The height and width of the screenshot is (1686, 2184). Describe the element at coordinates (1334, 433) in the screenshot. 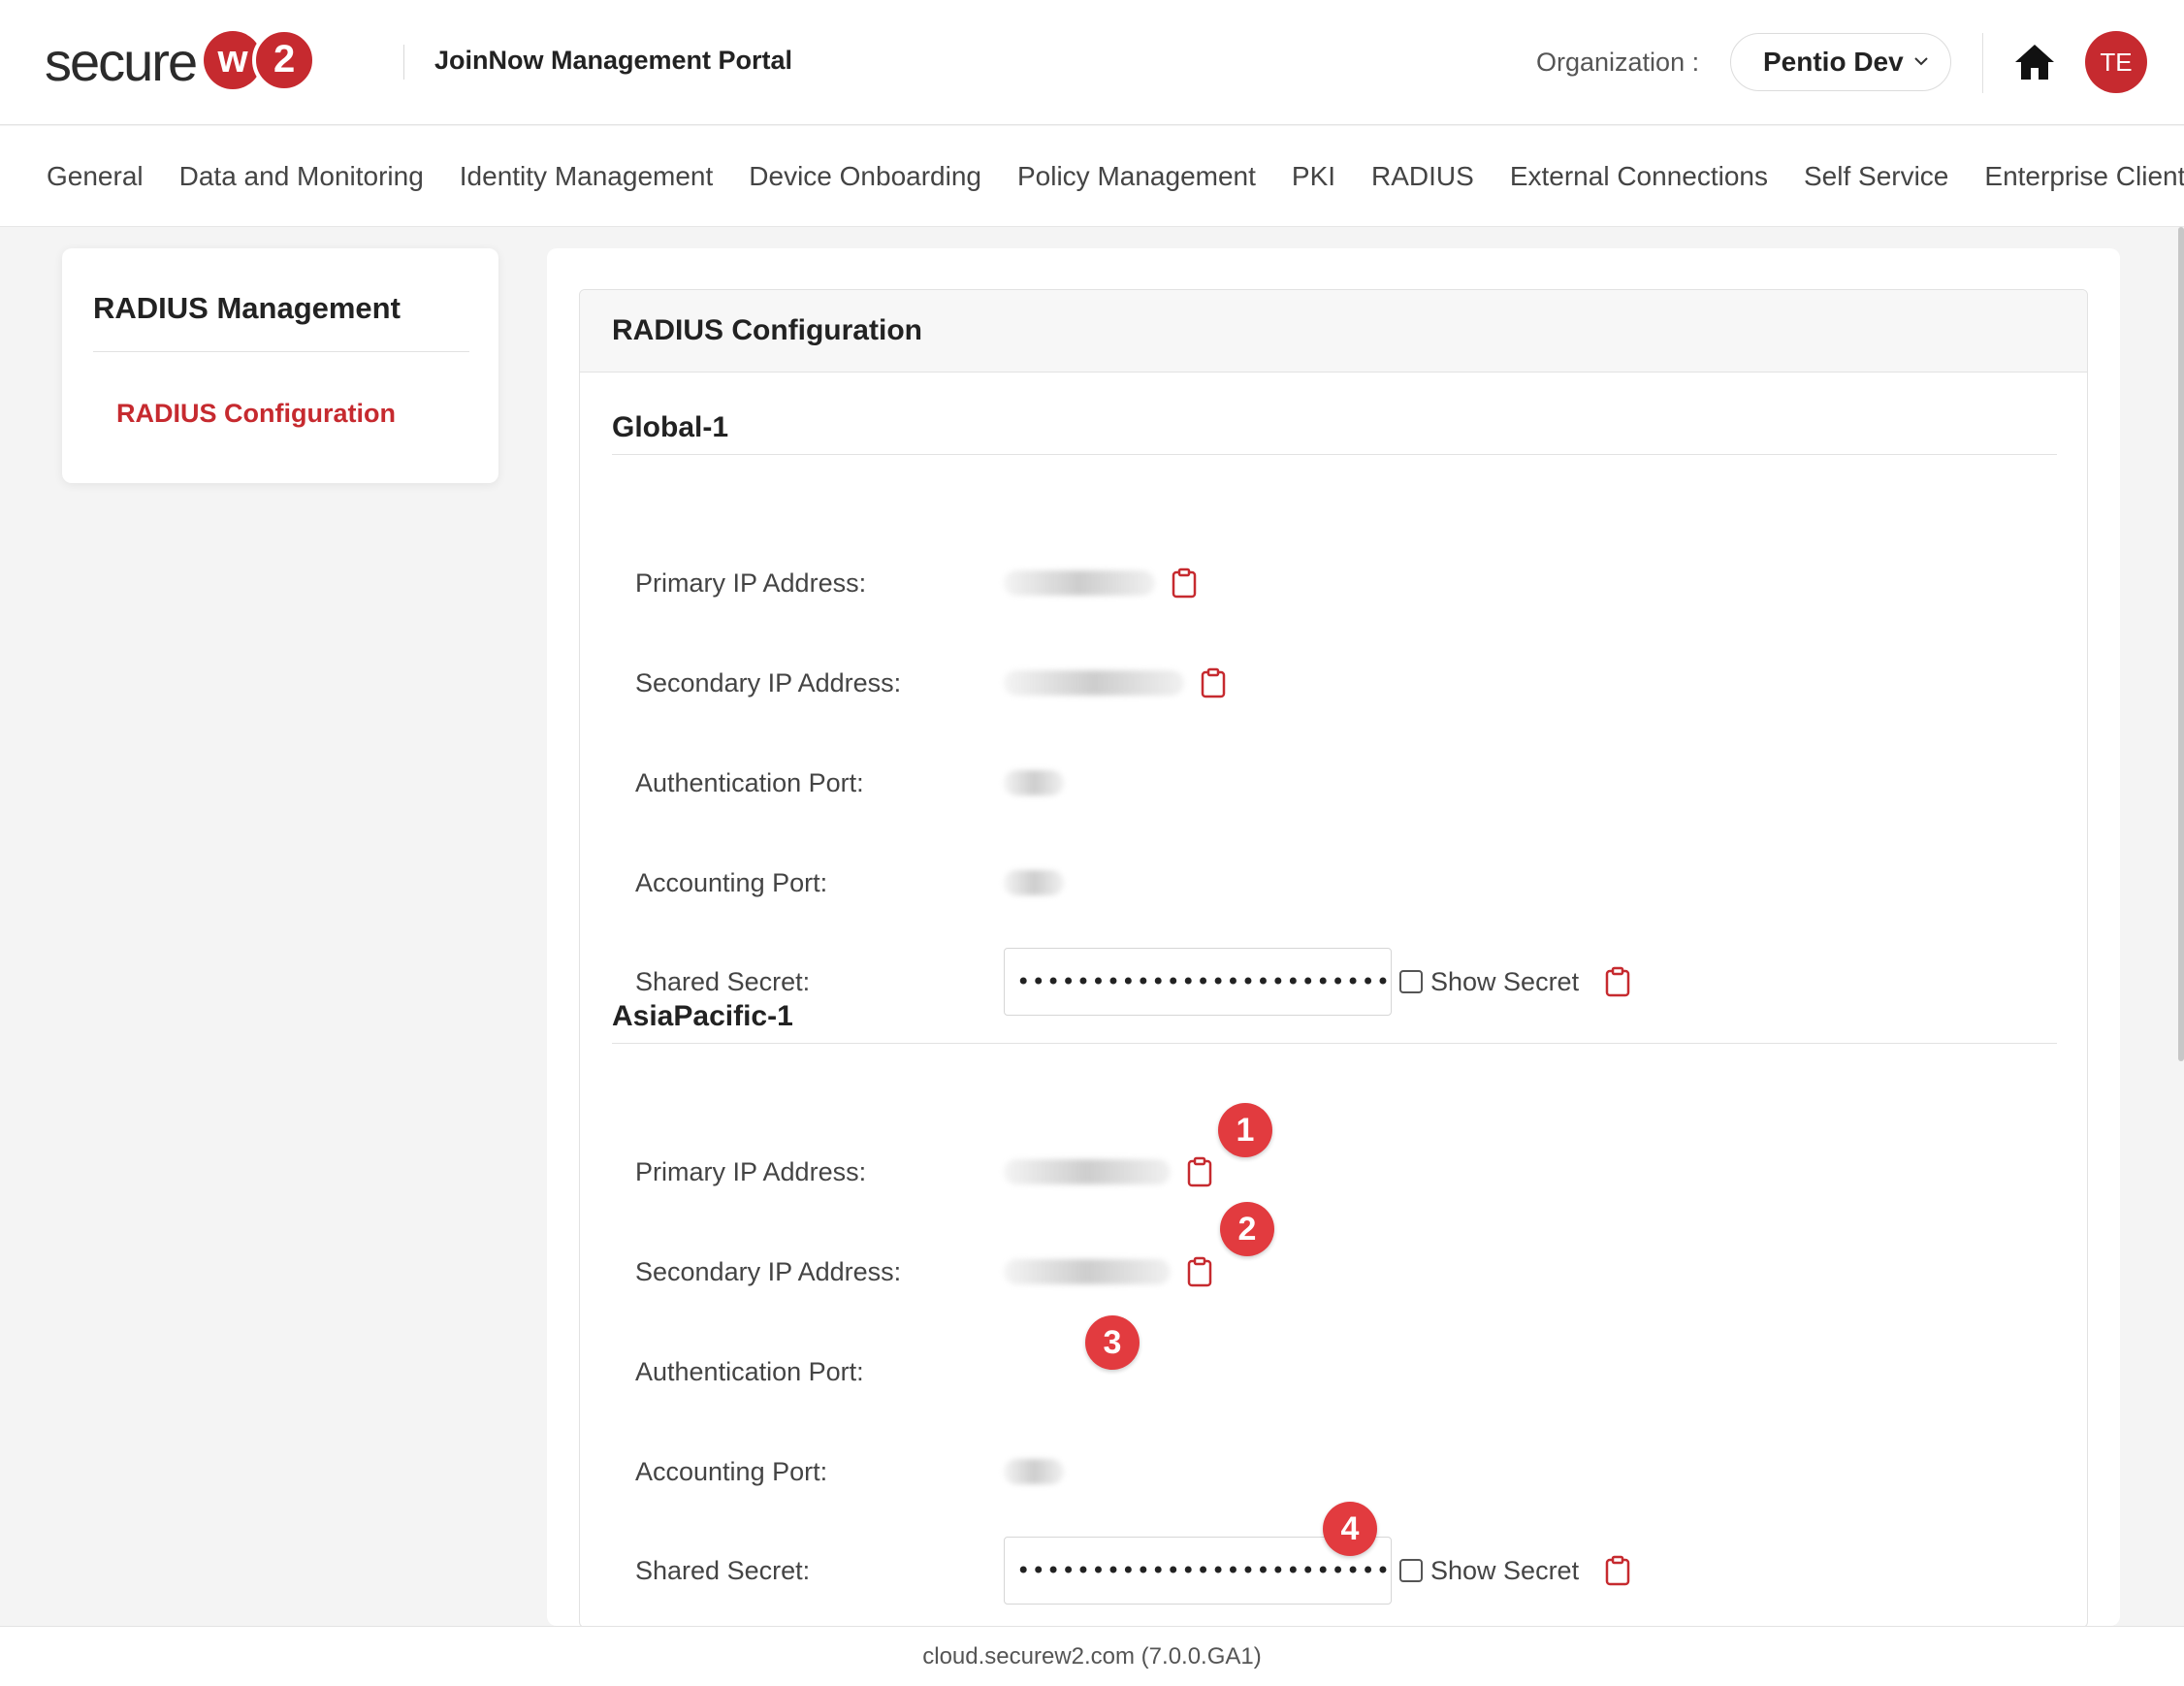

I see `section-global-1: Global-1` at that location.